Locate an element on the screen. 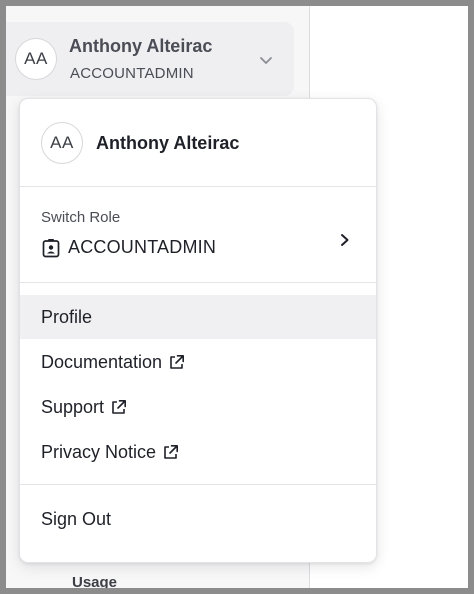 The width and height of the screenshot is (474, 594). avatar: AA is located at coordinates (36, 59).